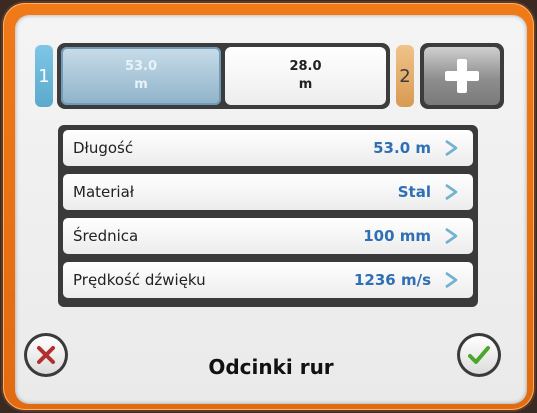  I want to click on row-length: Długość 53.0 m, so click(268, 148).